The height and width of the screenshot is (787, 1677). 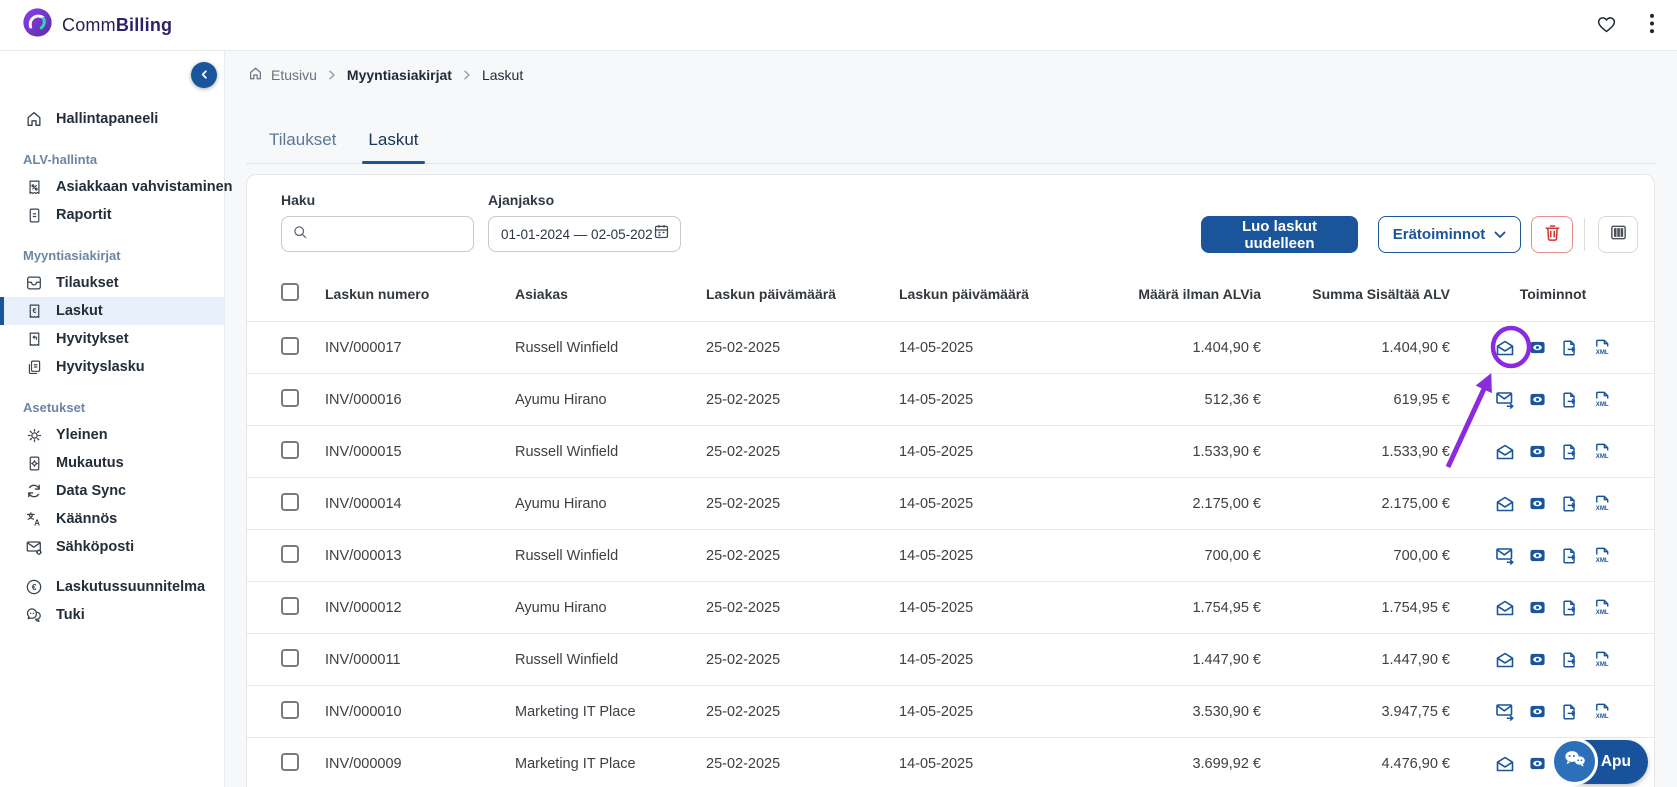 I want to click on sidebar-section-alv-hallinta: ALV-hallinta, so click(x=60, y=159).